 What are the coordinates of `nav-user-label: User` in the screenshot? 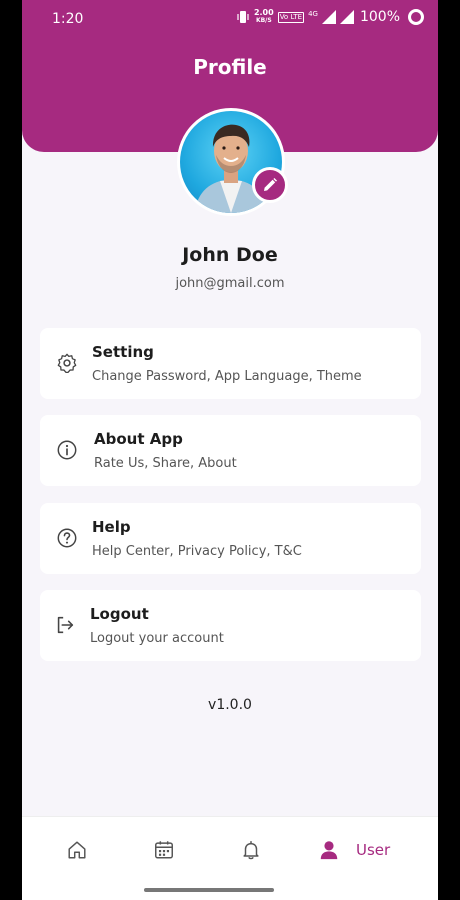 It's located at (373, 850).